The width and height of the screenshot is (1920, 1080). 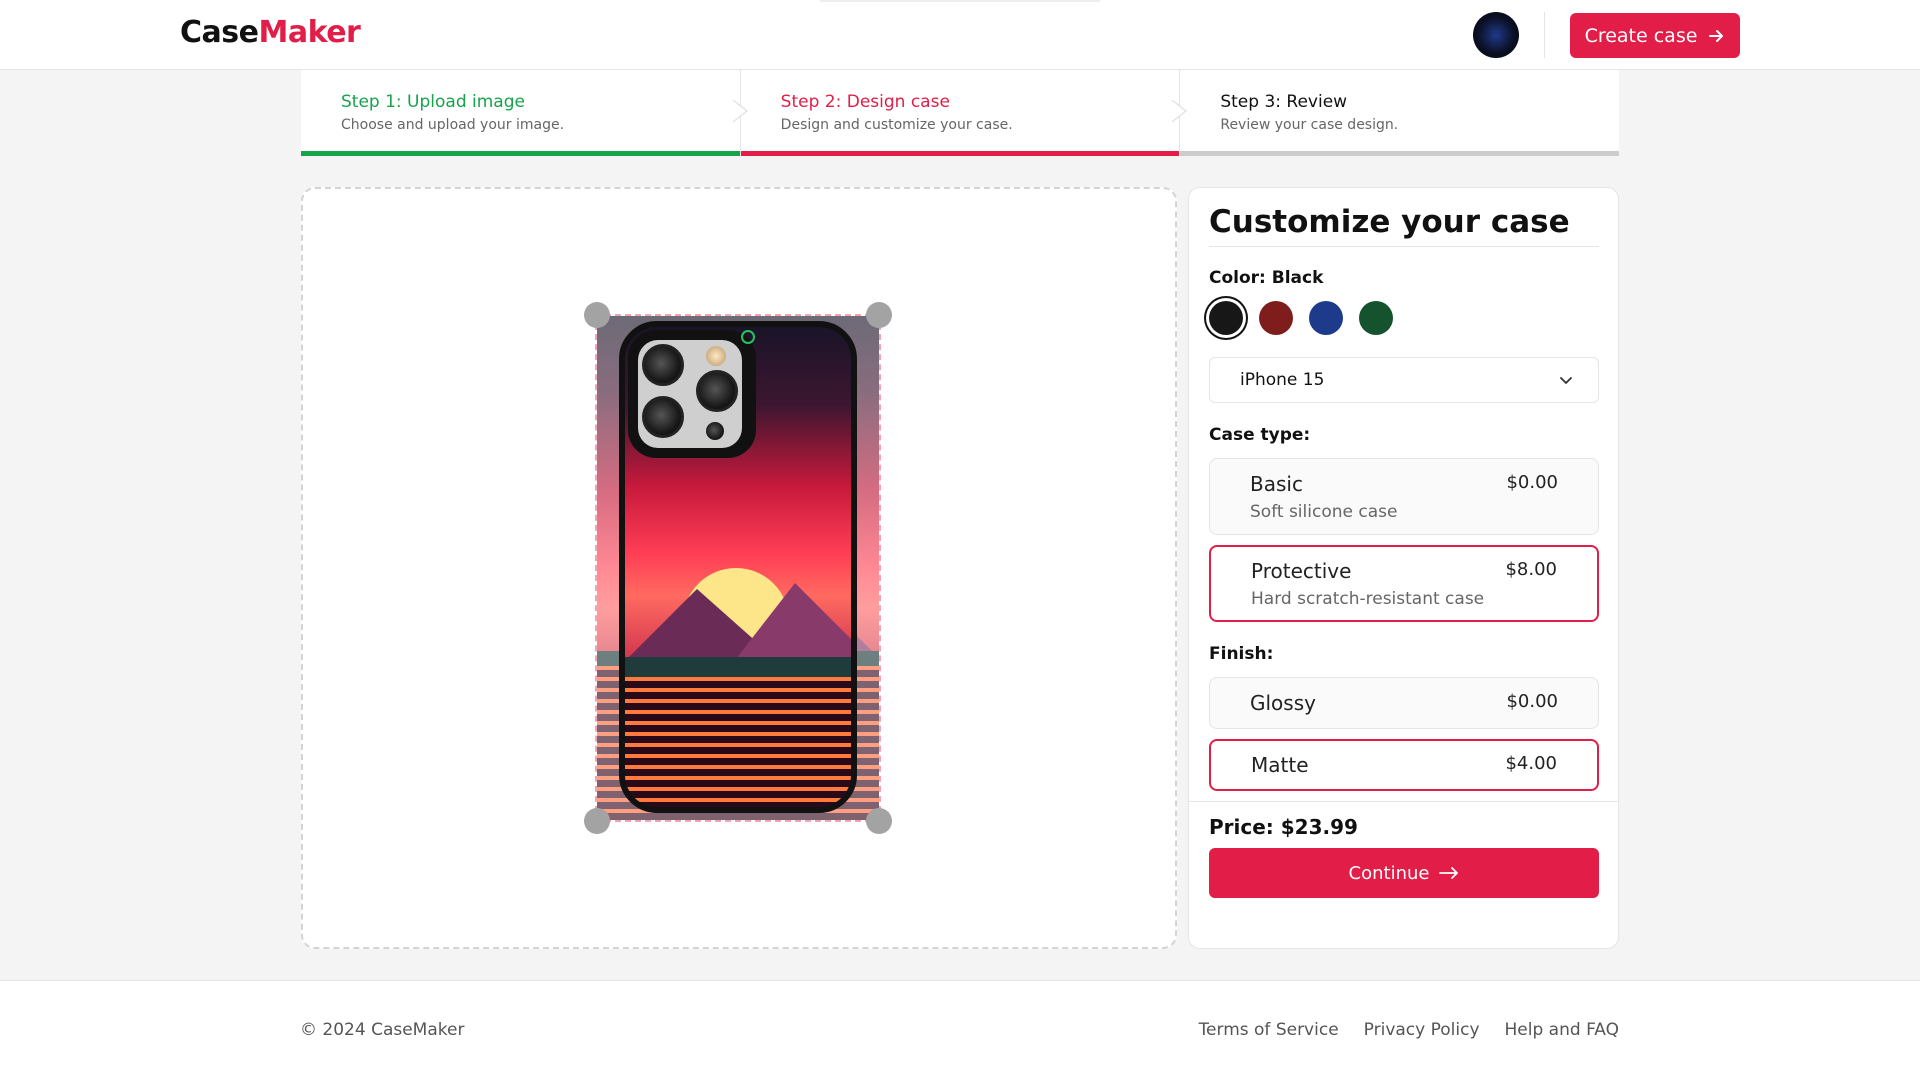 I want to click on resize-handle-bottom-left, so click(x=597, y=821).